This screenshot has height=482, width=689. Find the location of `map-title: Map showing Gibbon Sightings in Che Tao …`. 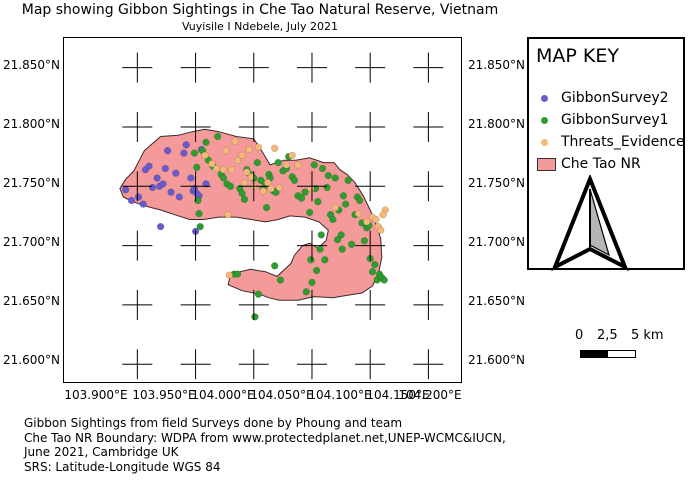

map-title: Map showing Gibbon Sightings in Che Tao … is located at coordinates (260, 10).